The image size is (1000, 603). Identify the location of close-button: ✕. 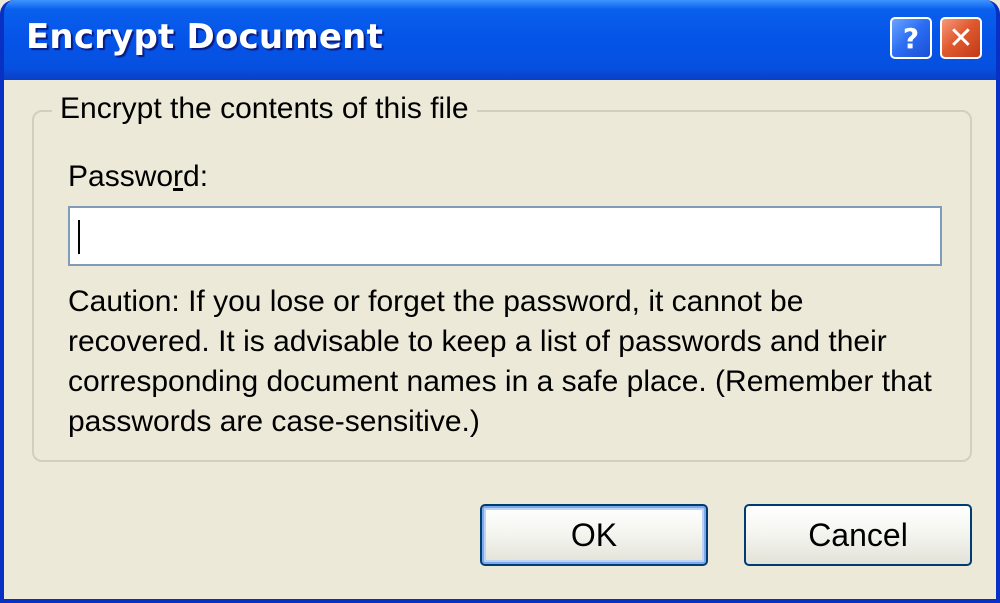
(961, 38).